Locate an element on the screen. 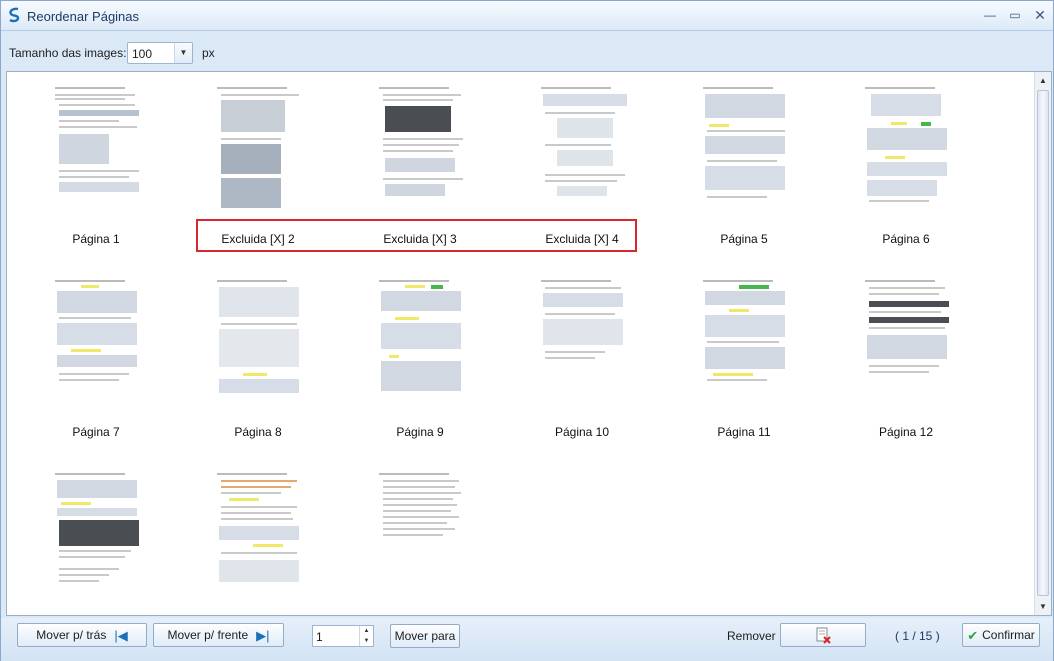  skip-forward-icon: ▶| is located at coordinates (263, 635).